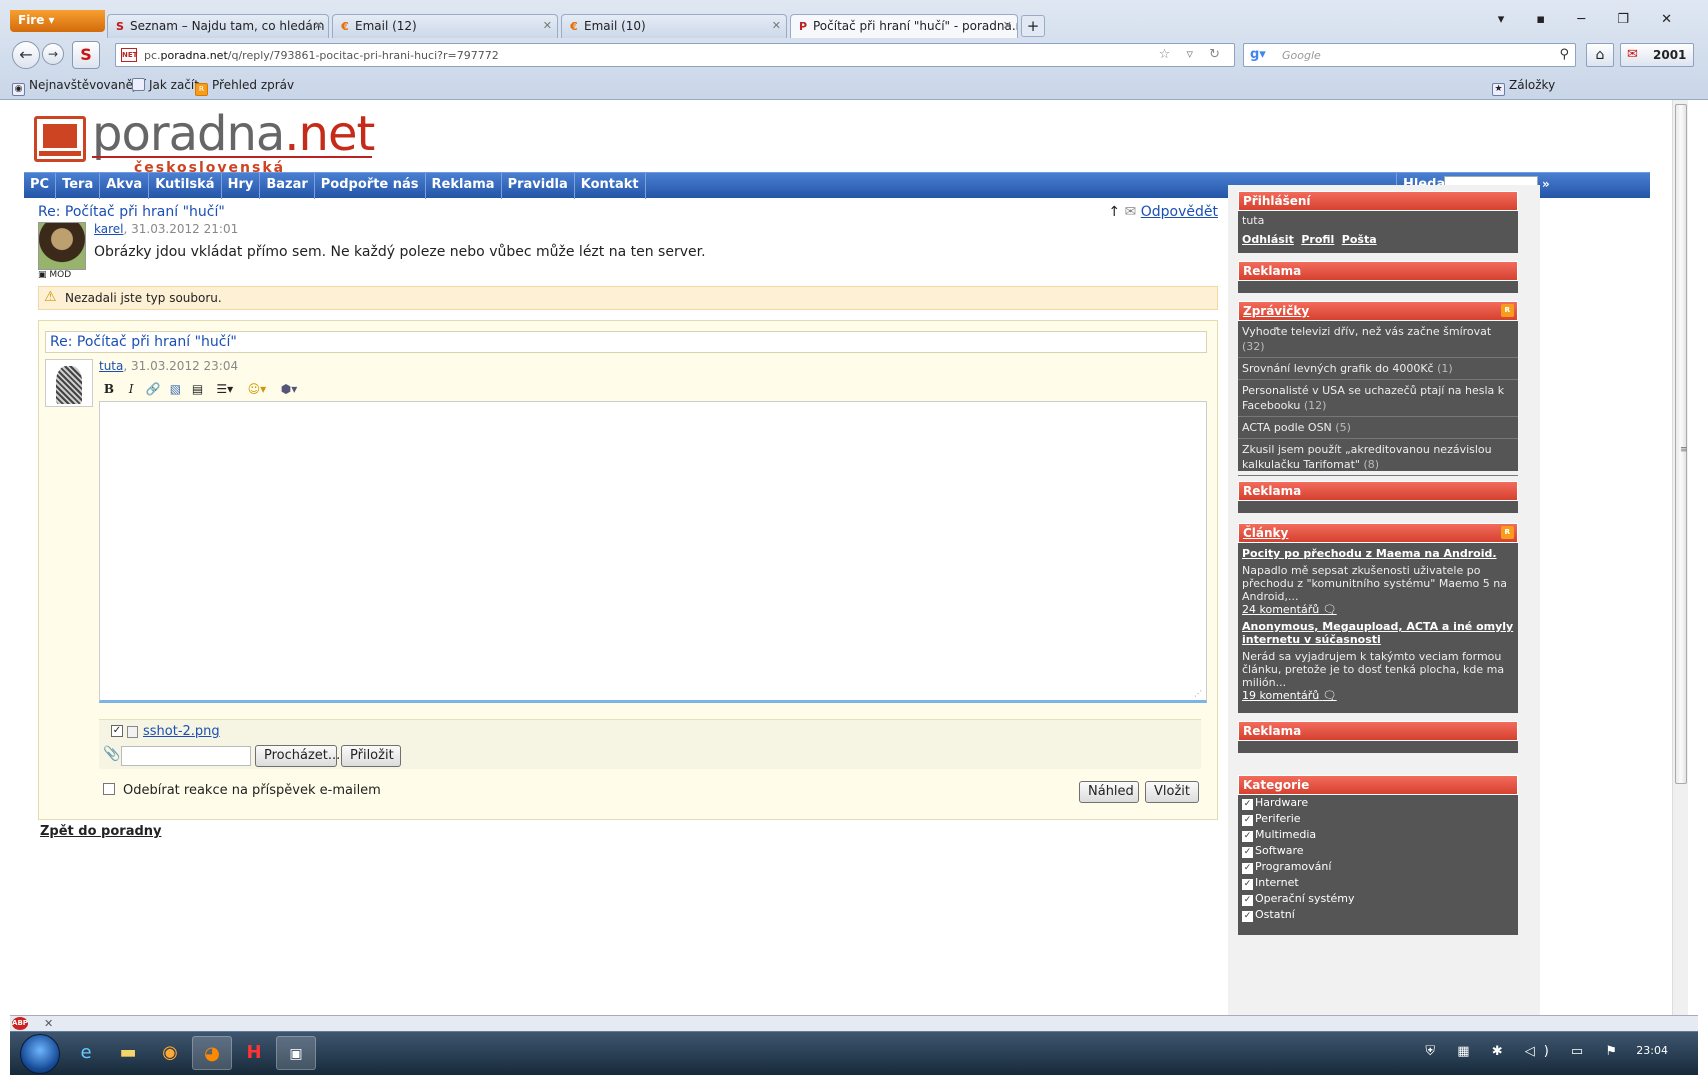 Image resolution: width=1708 pixels, height=1078 pixels. What do you see at coordinates (78, 186) in the screenshot?
I see `menu-item-tera: Tera` at bounding box center [78, 186].